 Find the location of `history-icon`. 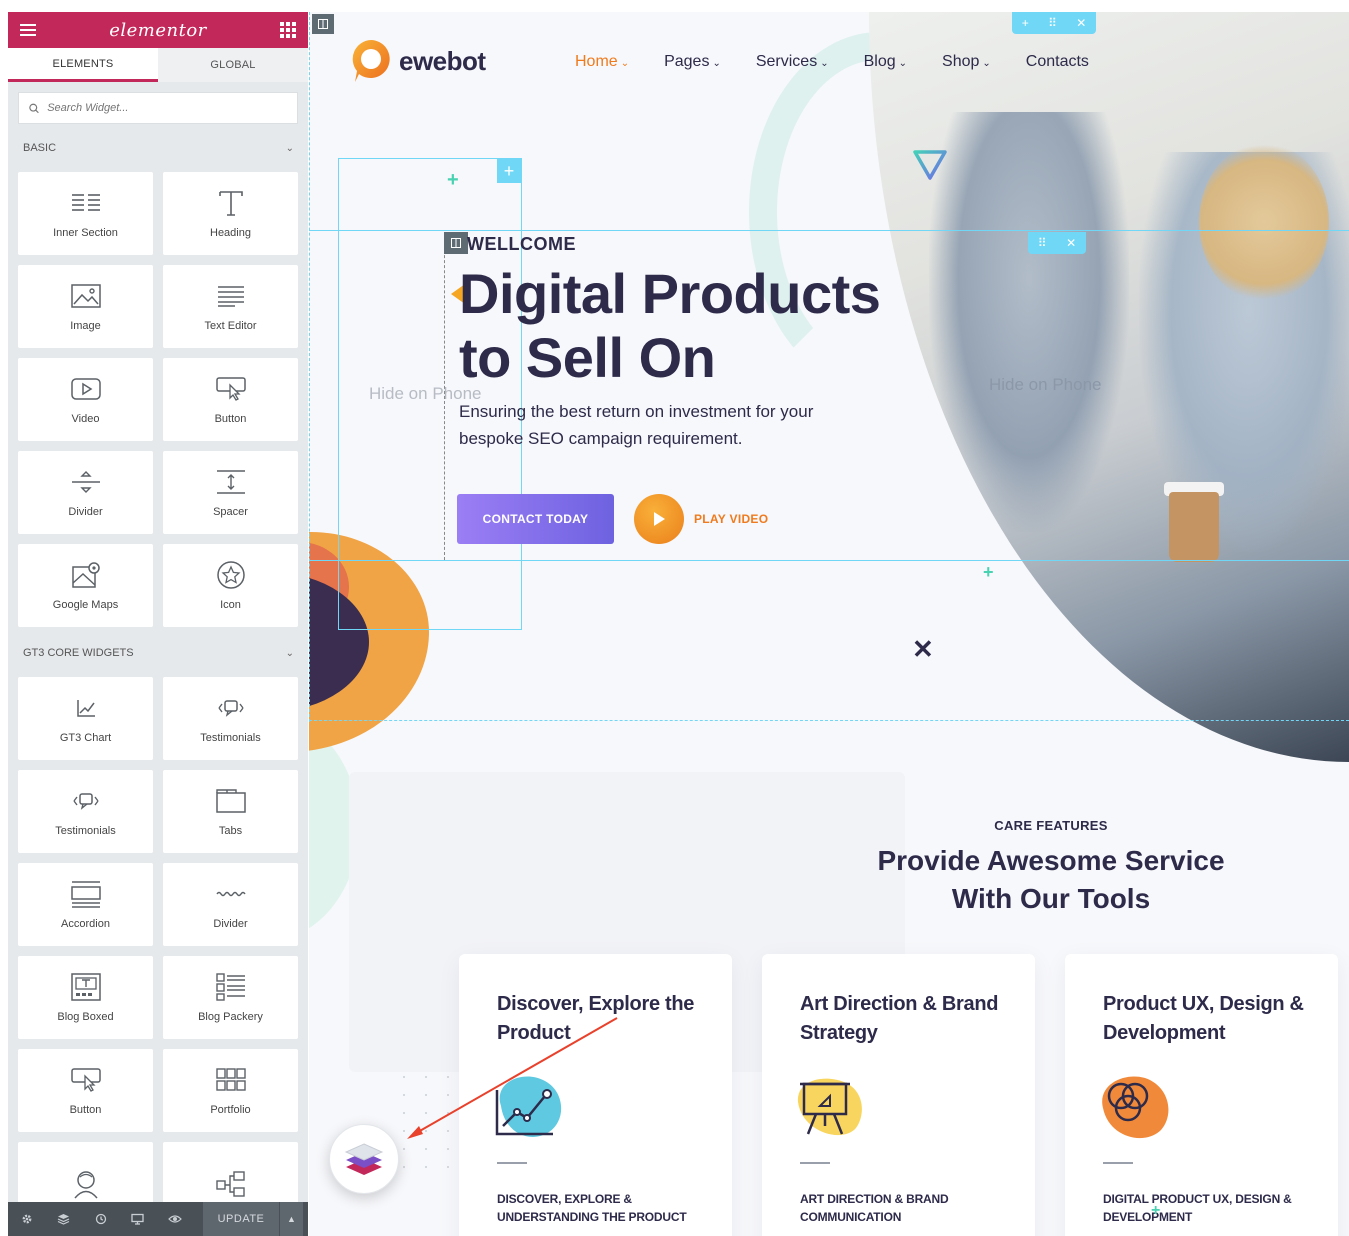

history-icon is located at coordinates (100, 1219).